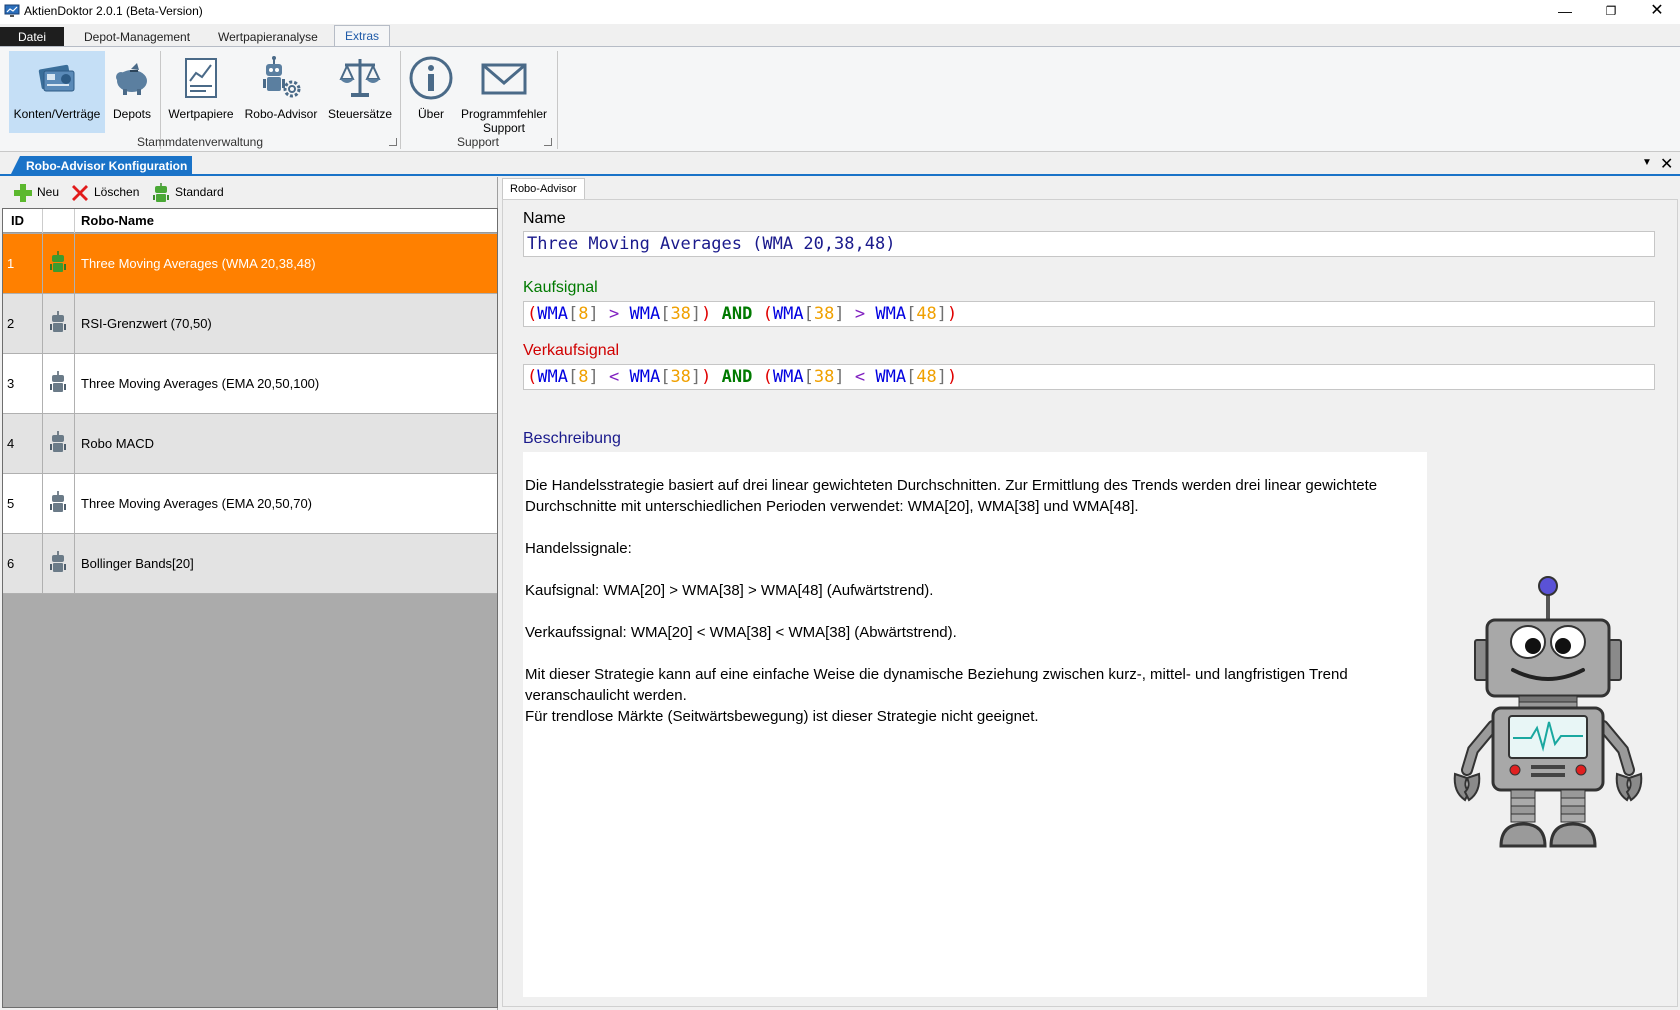  Describe the element at coordinates (101, 166) in the screenshot. I see `tab-robo-advisor-konfiguration: Robo-Advisor Konfiguration` at that location.